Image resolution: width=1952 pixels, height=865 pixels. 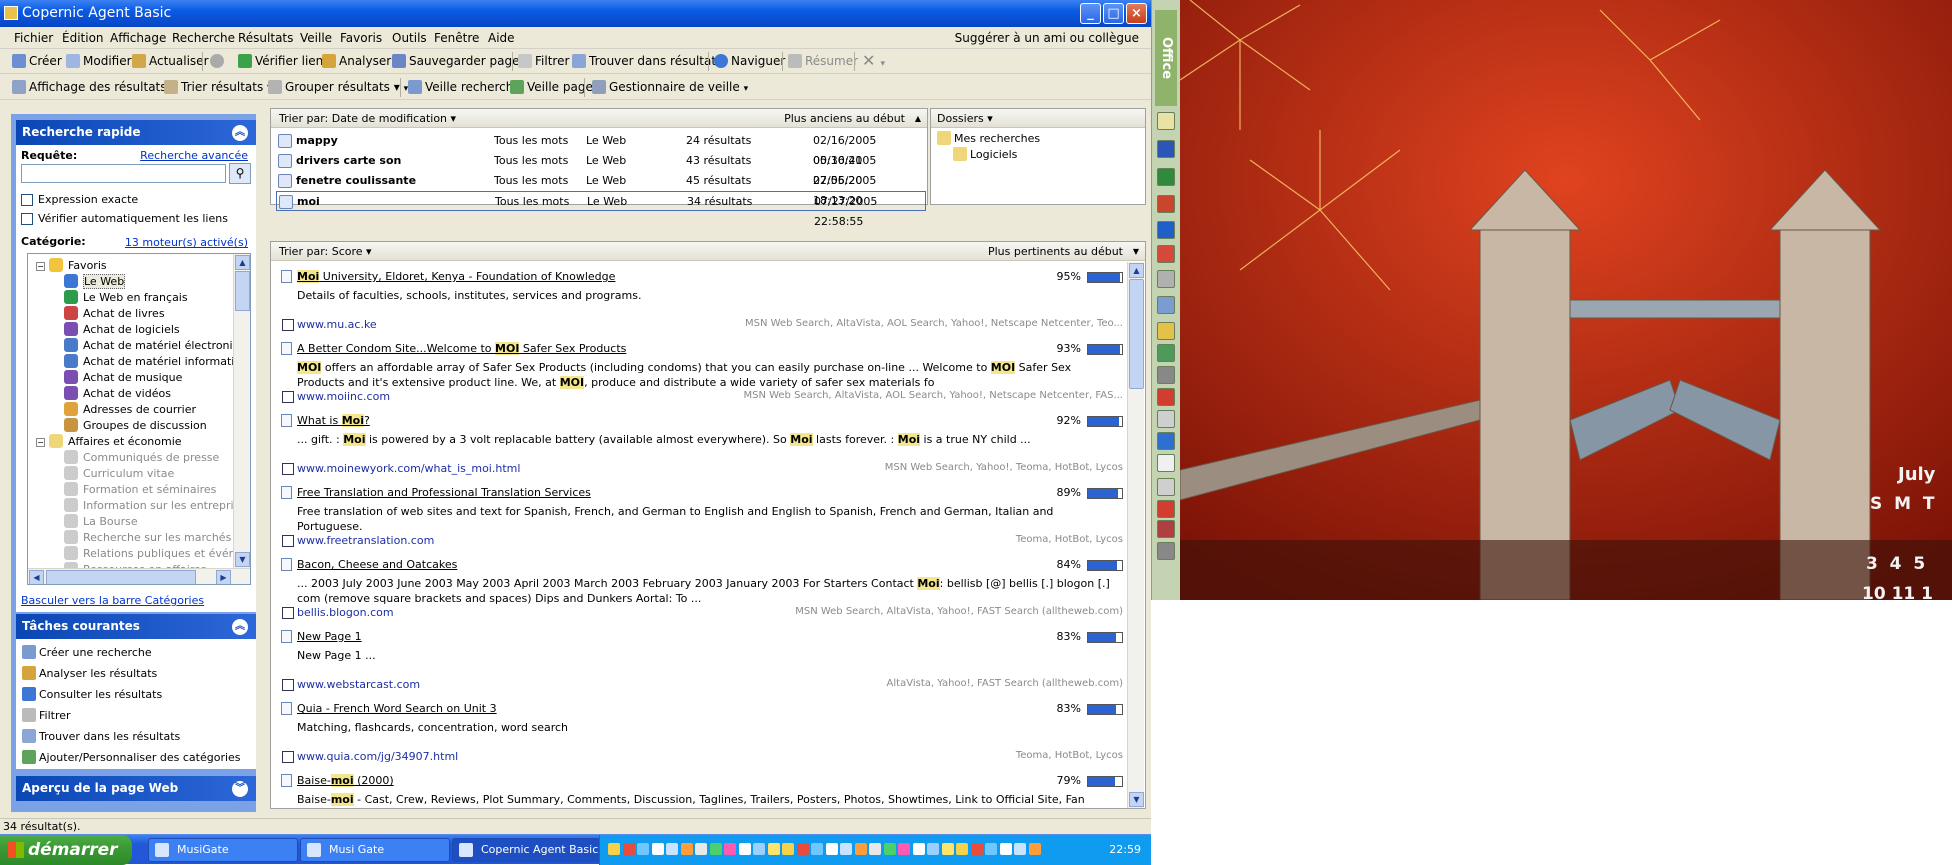 I want to click on clock: 22:59, so click(x=1125, y=849).